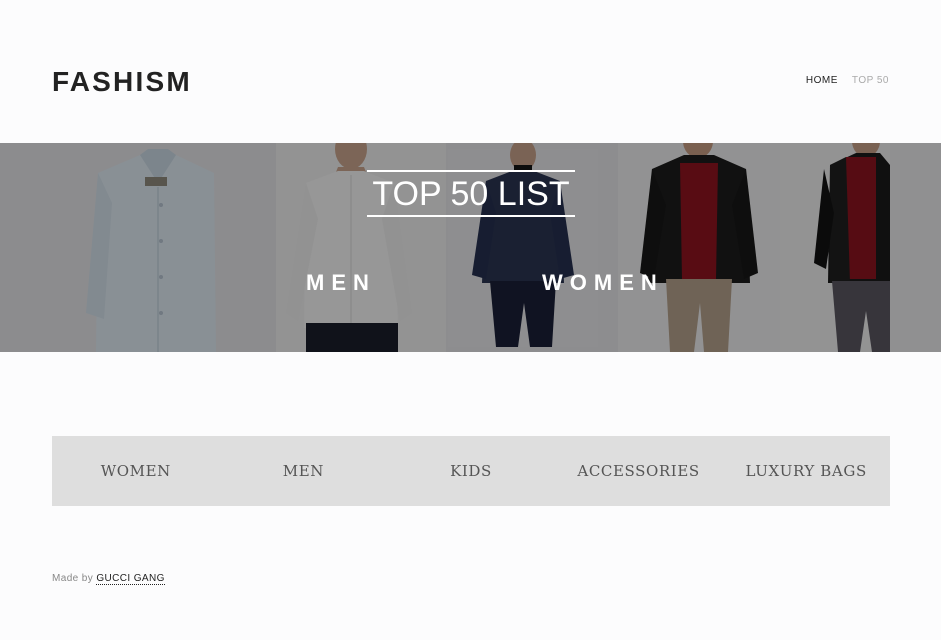 The height and width of the screenshot is (640, 941). I want to click on footer: Made by GUCCI GANG, so click(108, 579).